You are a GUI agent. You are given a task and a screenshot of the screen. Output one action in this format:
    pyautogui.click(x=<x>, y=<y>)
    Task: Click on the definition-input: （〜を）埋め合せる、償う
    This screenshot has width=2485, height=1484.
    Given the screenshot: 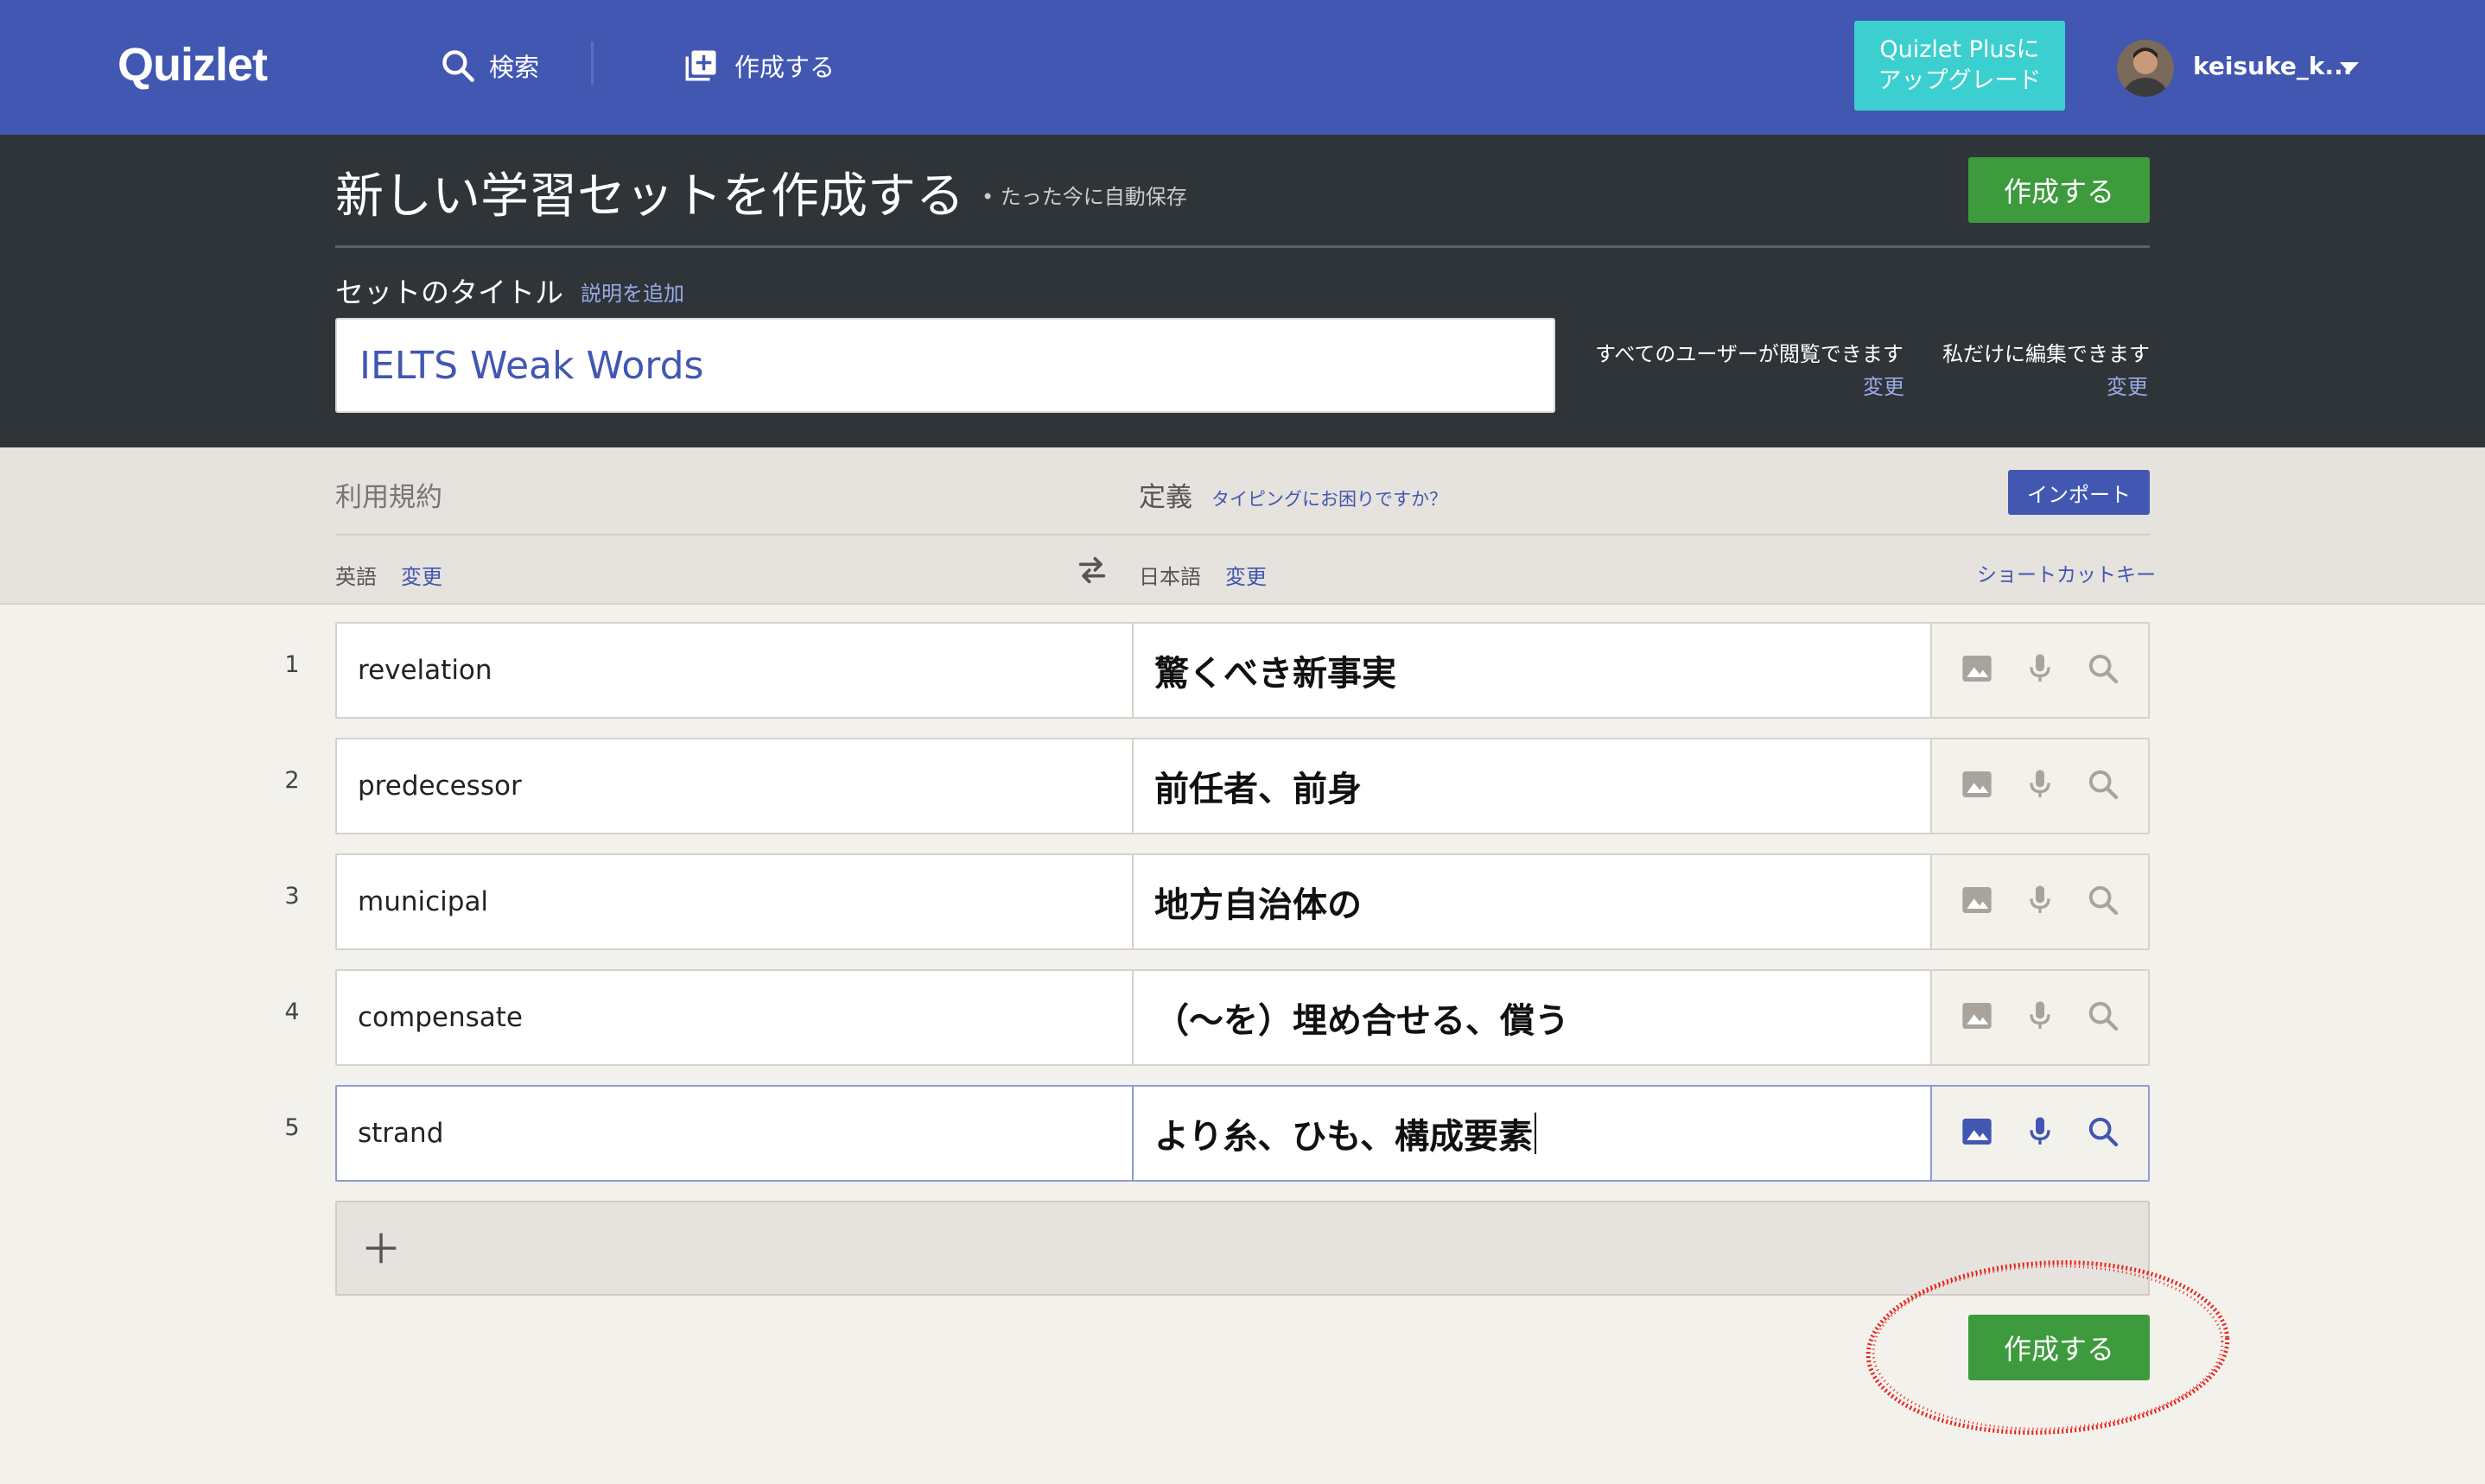 What is the action you would take?
    pyautogui.click(x=1533, y=1017)
    